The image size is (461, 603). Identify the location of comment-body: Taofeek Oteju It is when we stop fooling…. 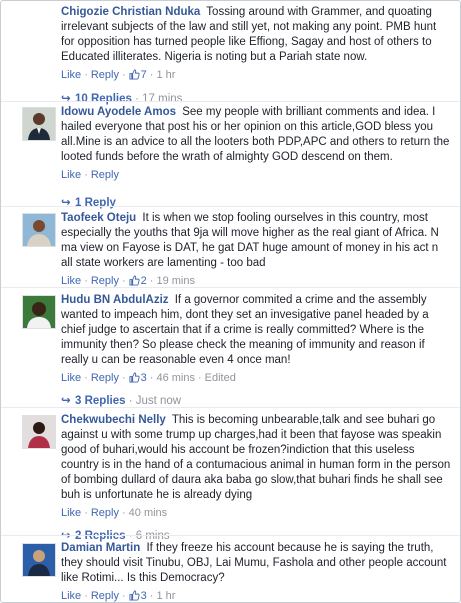
(256, 241).